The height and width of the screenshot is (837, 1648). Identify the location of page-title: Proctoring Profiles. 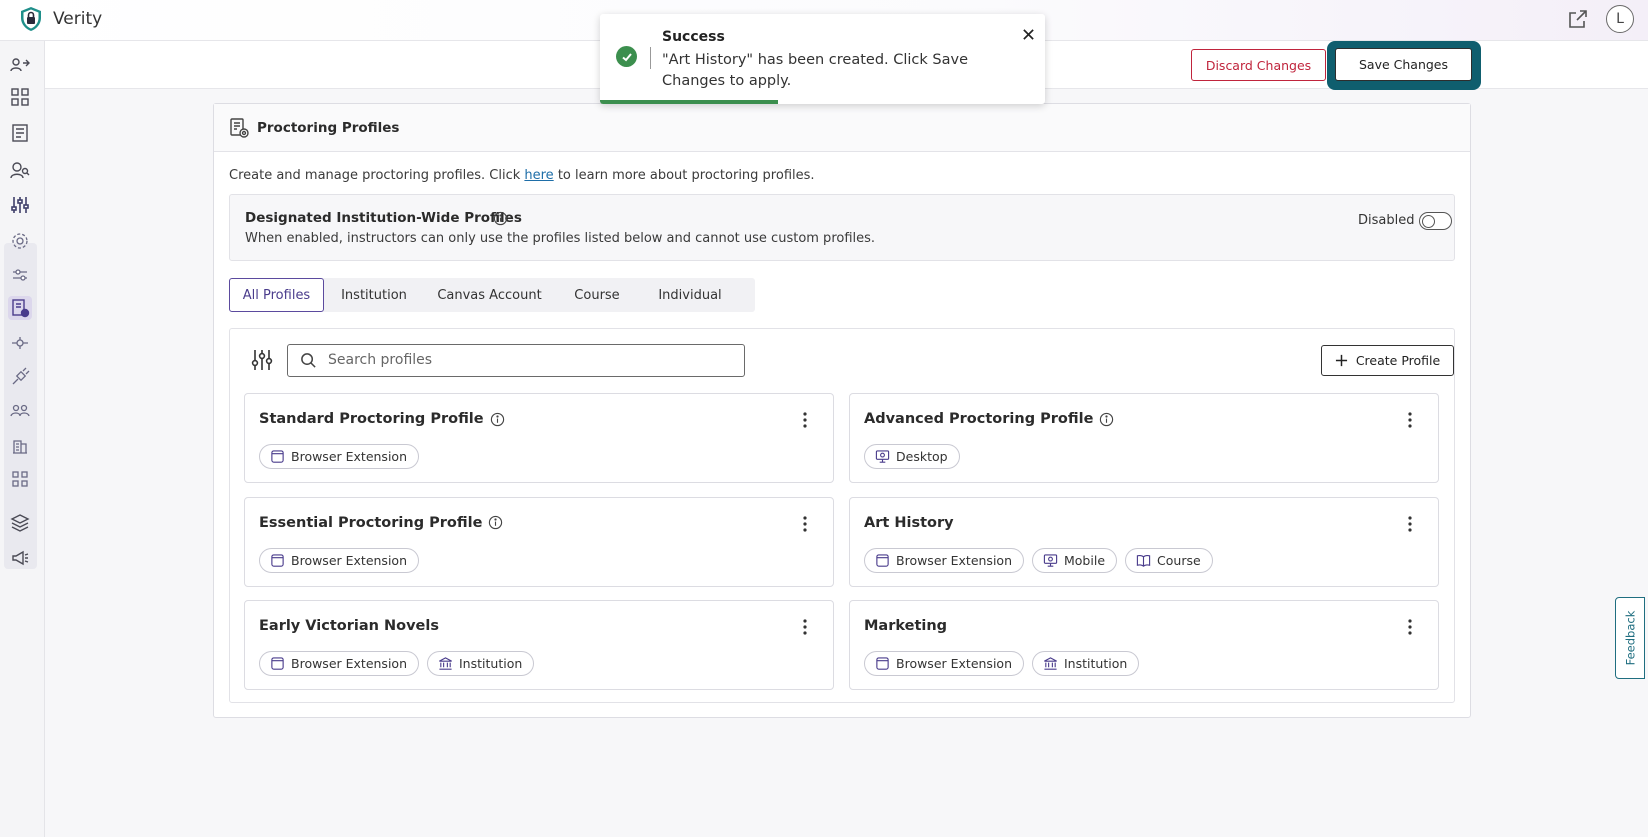
(328, 128).